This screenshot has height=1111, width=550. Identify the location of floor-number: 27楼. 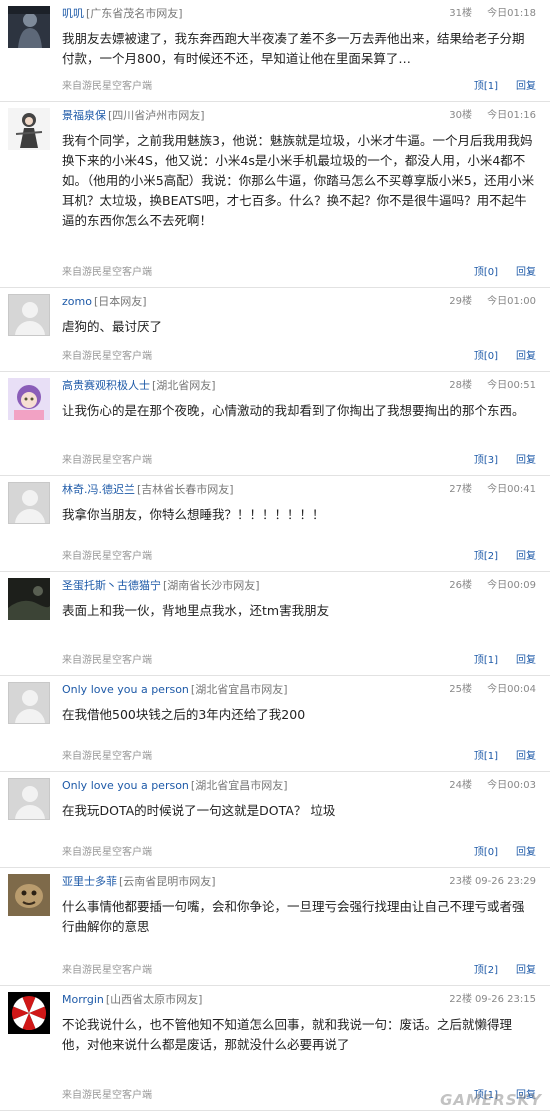
(460, 489).